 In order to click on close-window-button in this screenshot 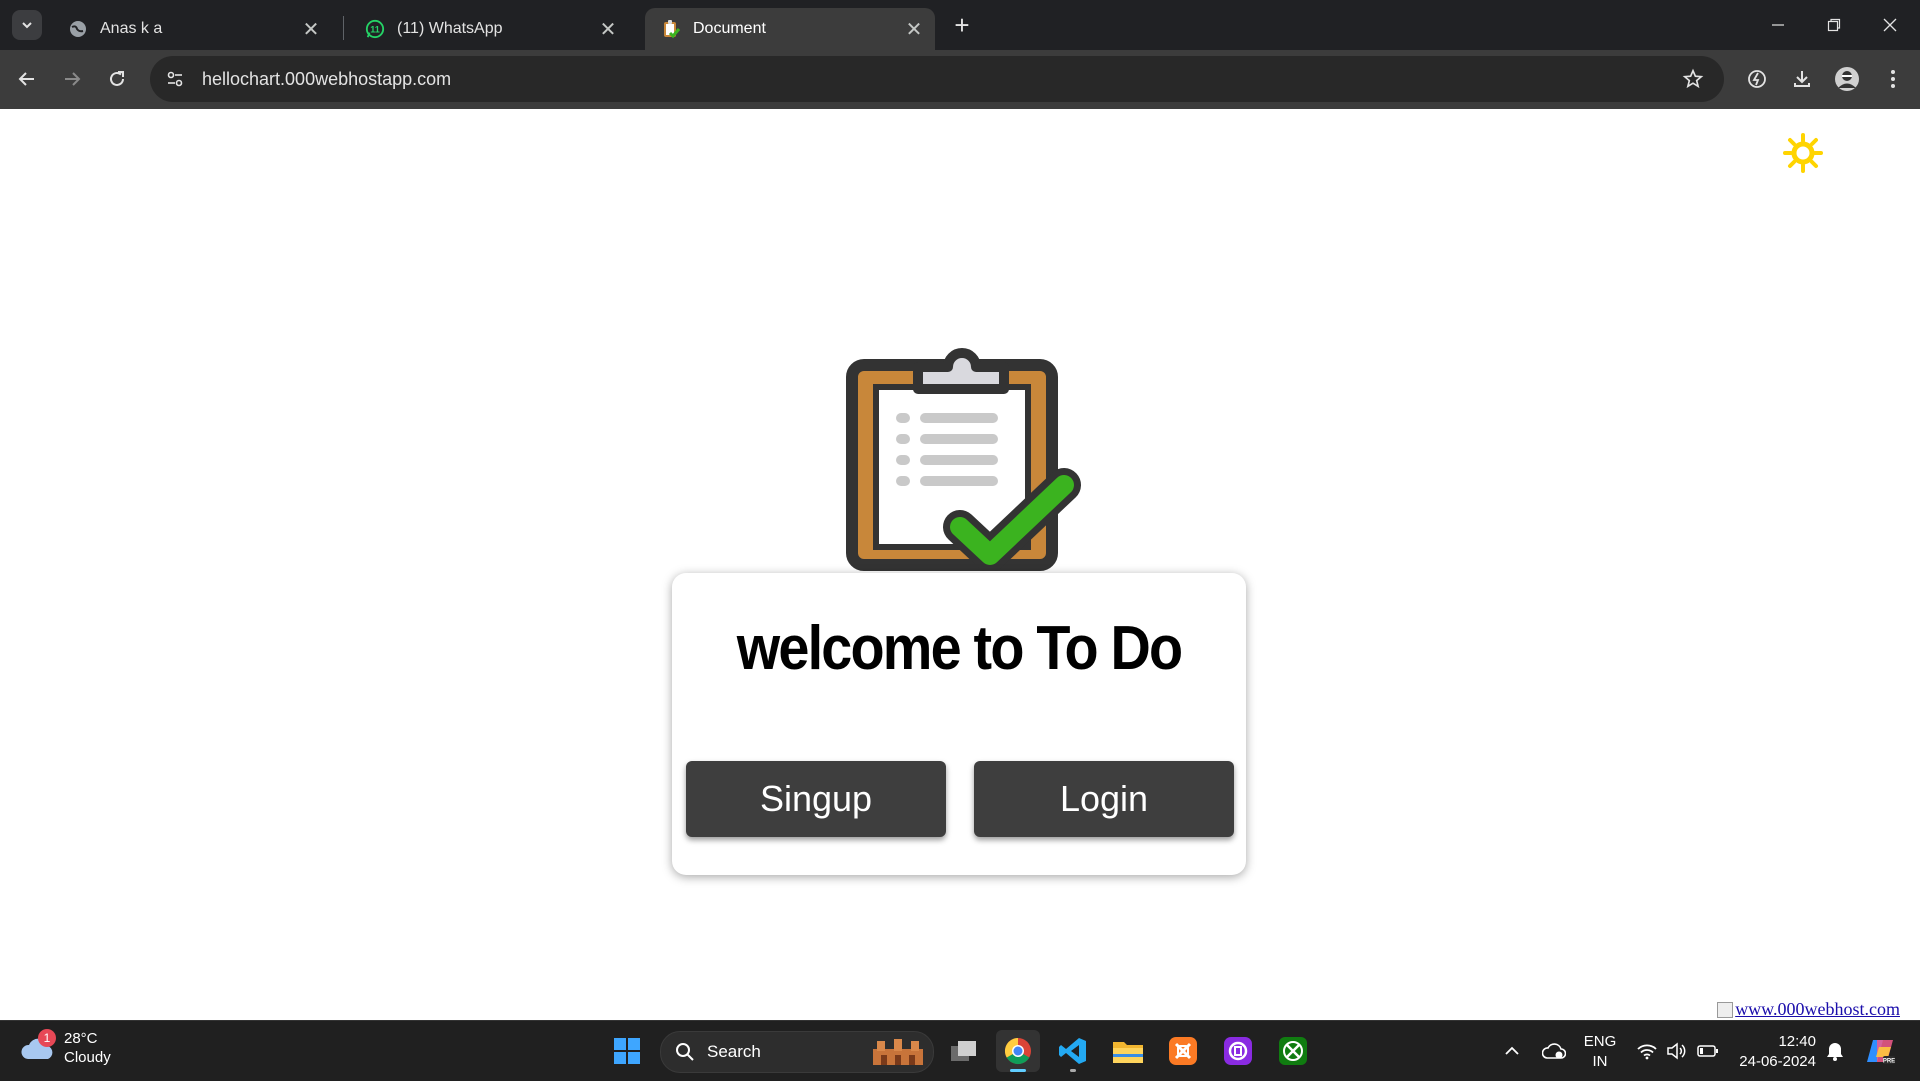, I will do `click(1890, 25)`.